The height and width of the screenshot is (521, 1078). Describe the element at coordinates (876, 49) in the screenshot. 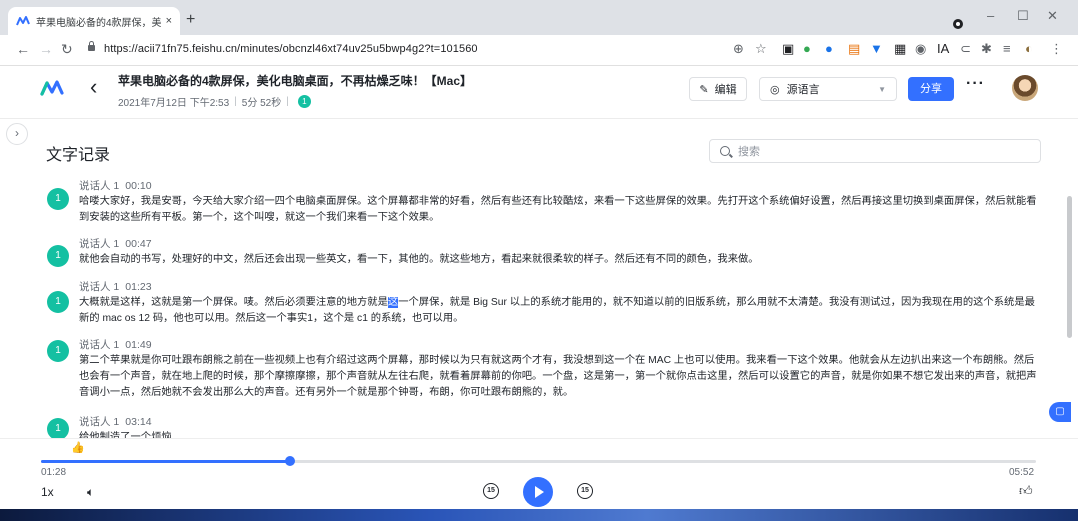

I see `extension-ext5-icon: ▼` at that location.